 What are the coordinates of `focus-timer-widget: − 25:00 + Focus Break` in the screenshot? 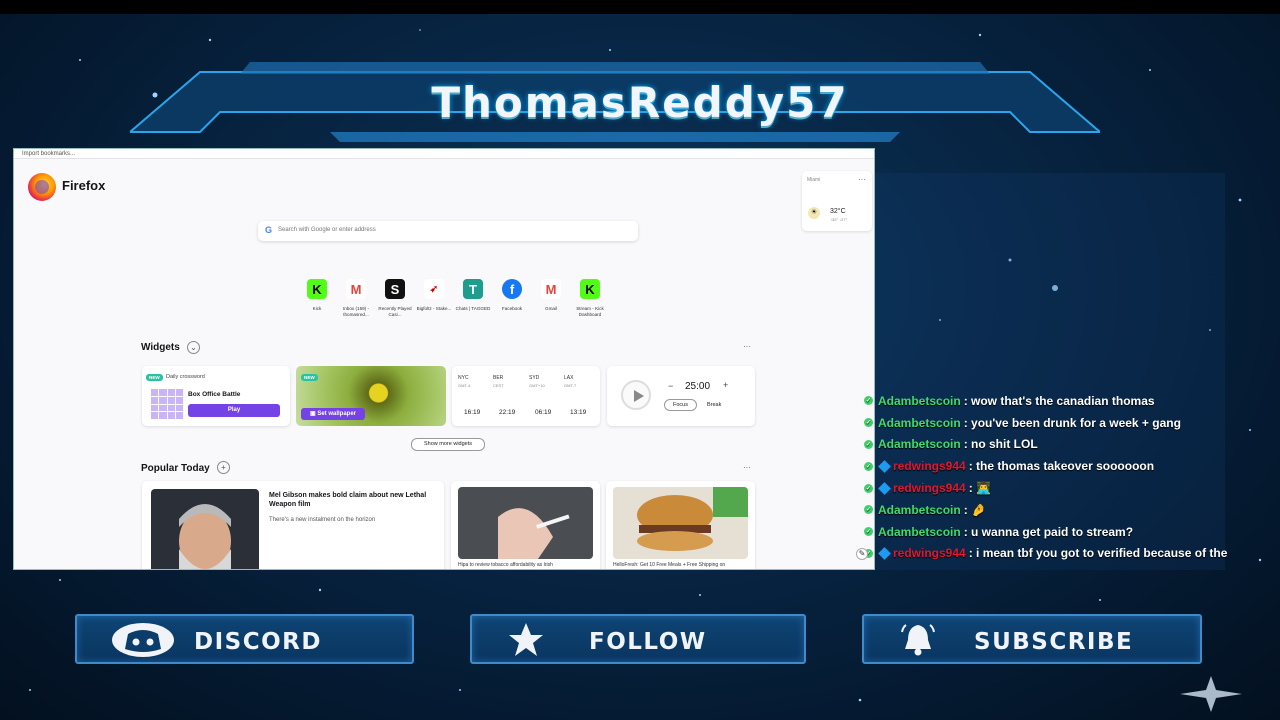 It's located at (681, 396).